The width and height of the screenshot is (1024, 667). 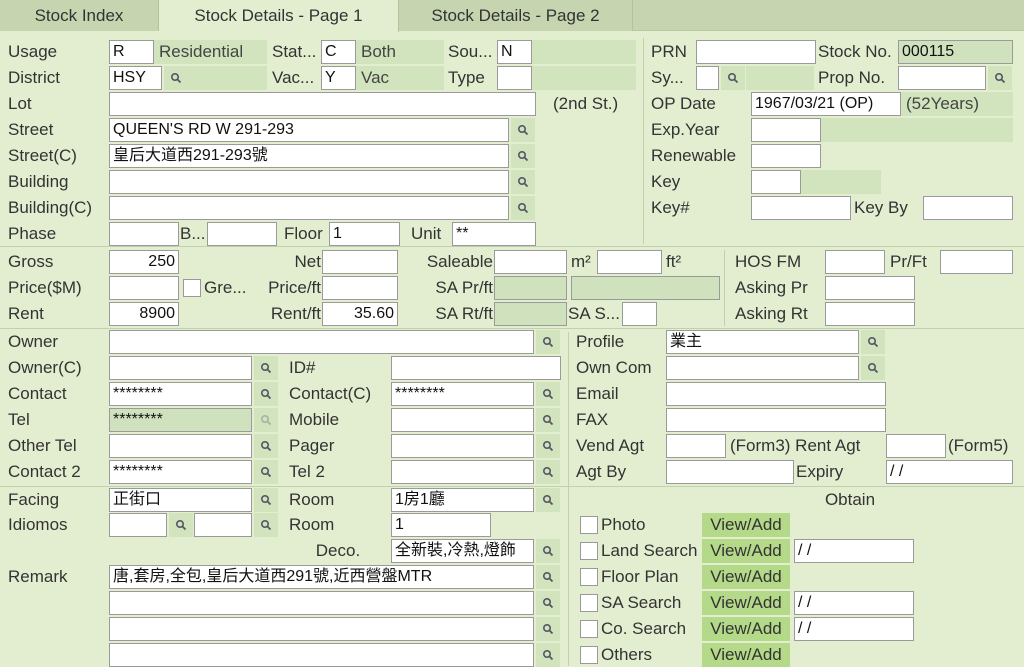 I want to click on asking-pr-input, so click(x=870, y=288).